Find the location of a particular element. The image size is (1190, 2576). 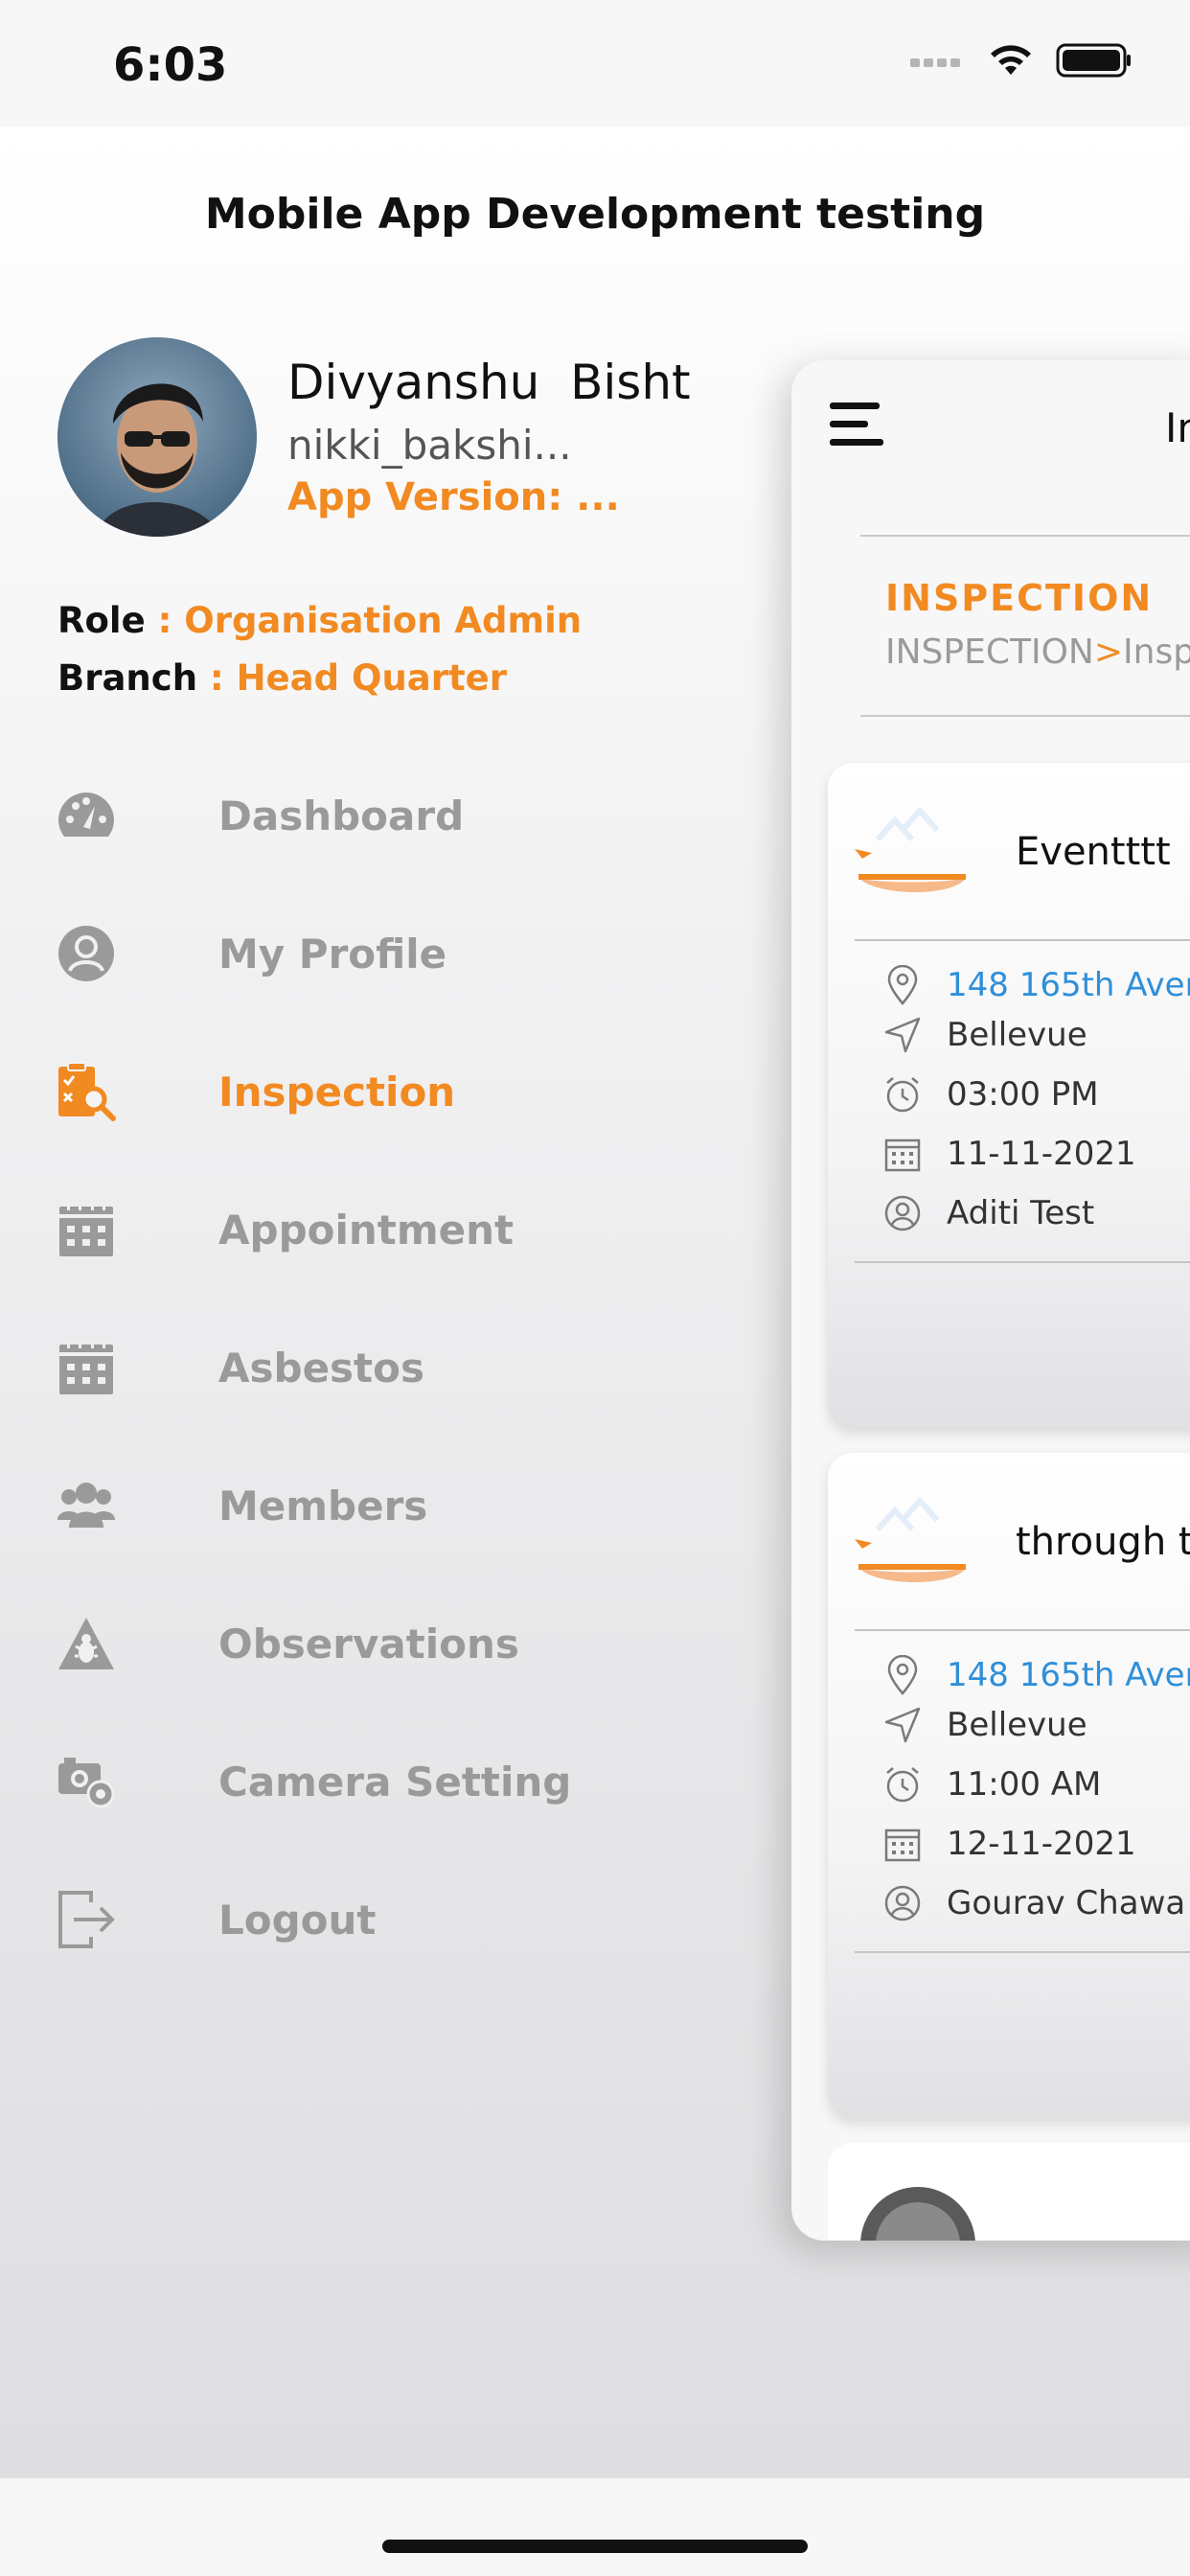

signal-icon is located at coordinates (935, 63).